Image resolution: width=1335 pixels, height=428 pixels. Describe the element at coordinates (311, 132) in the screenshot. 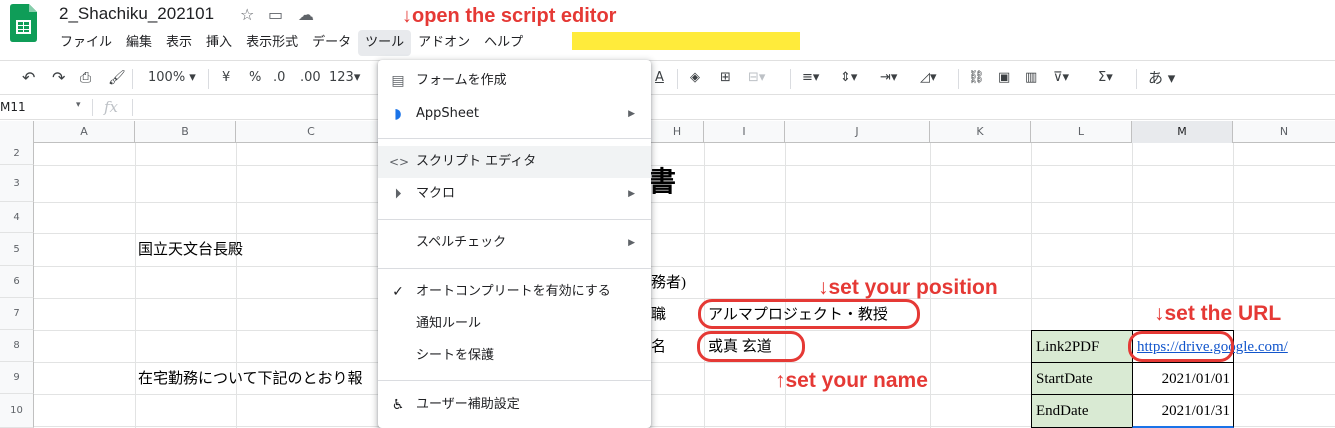

I see `col-header-c: C` at that location.